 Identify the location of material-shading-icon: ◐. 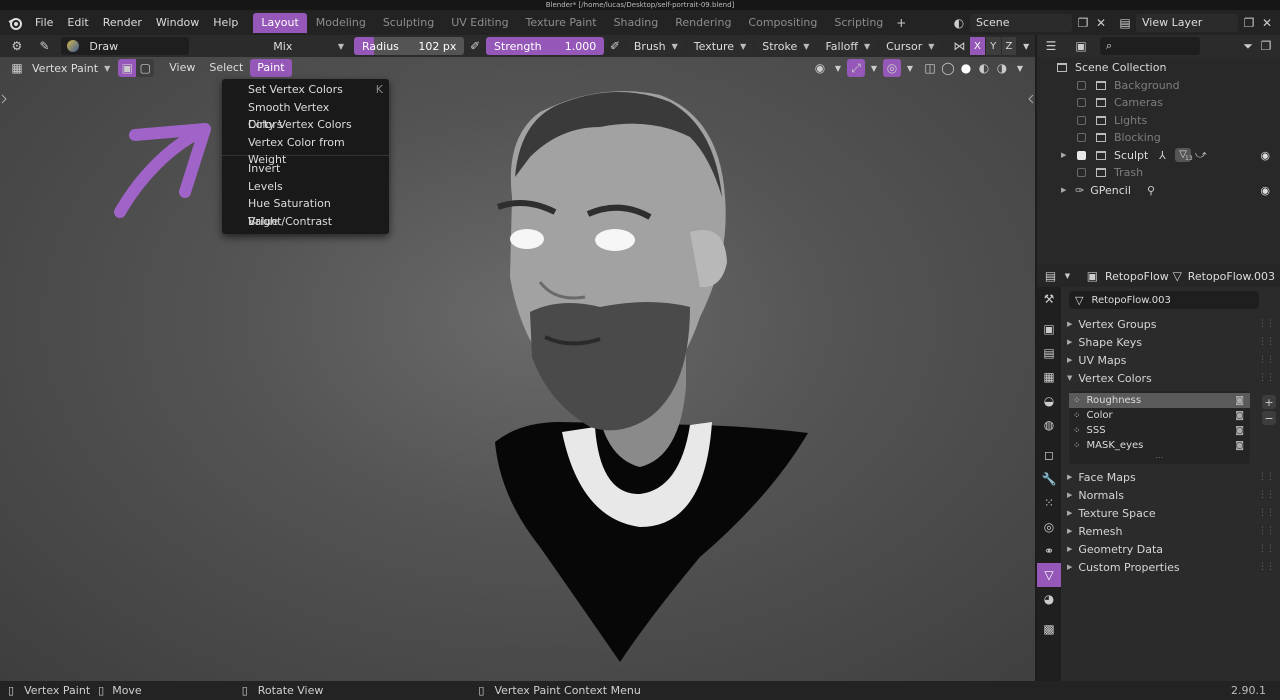
(984, 68).